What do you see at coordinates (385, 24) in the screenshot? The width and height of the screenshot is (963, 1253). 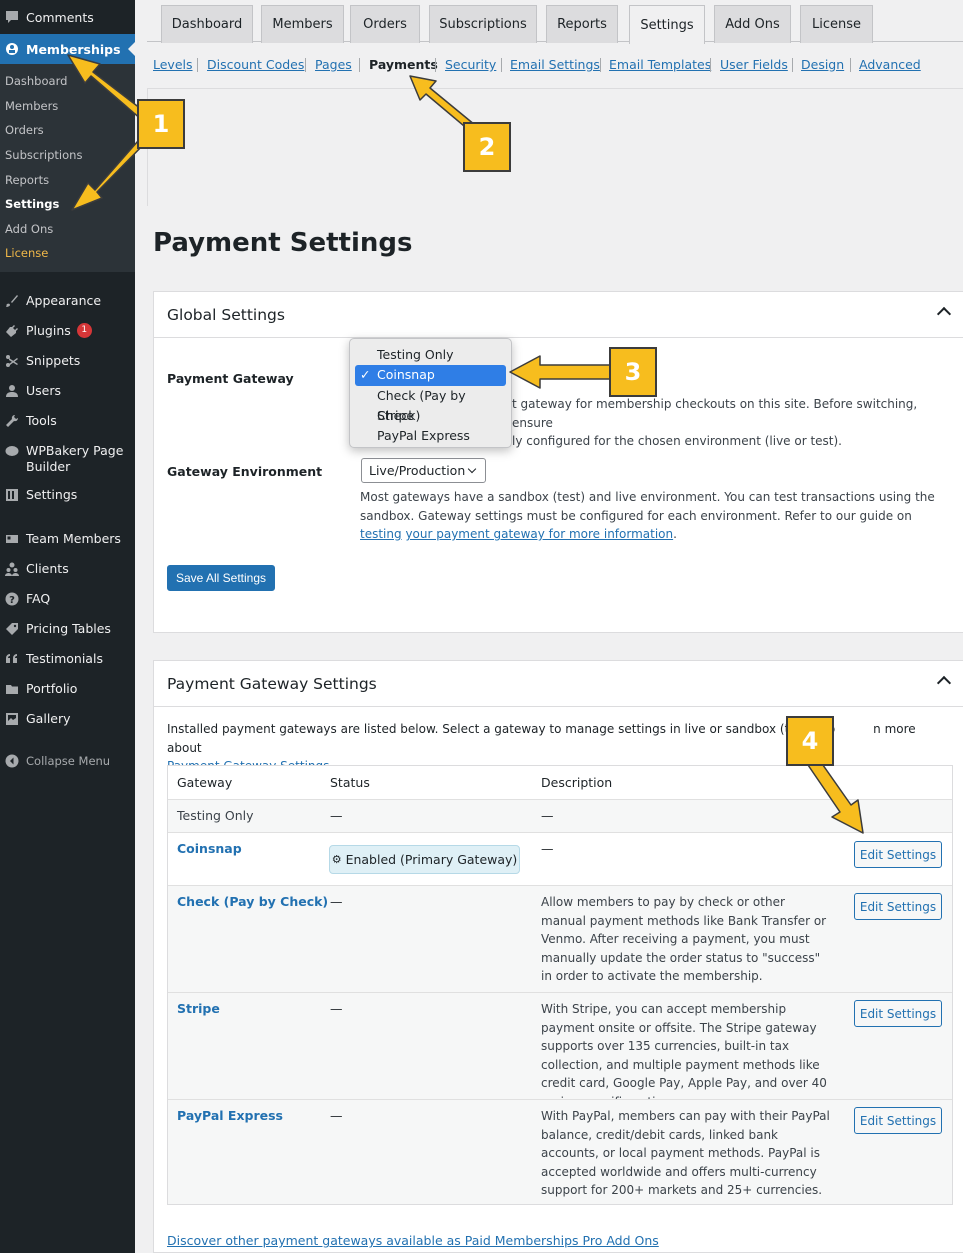 I see `tab-orders: Orders` at bounding box center [385, 24].